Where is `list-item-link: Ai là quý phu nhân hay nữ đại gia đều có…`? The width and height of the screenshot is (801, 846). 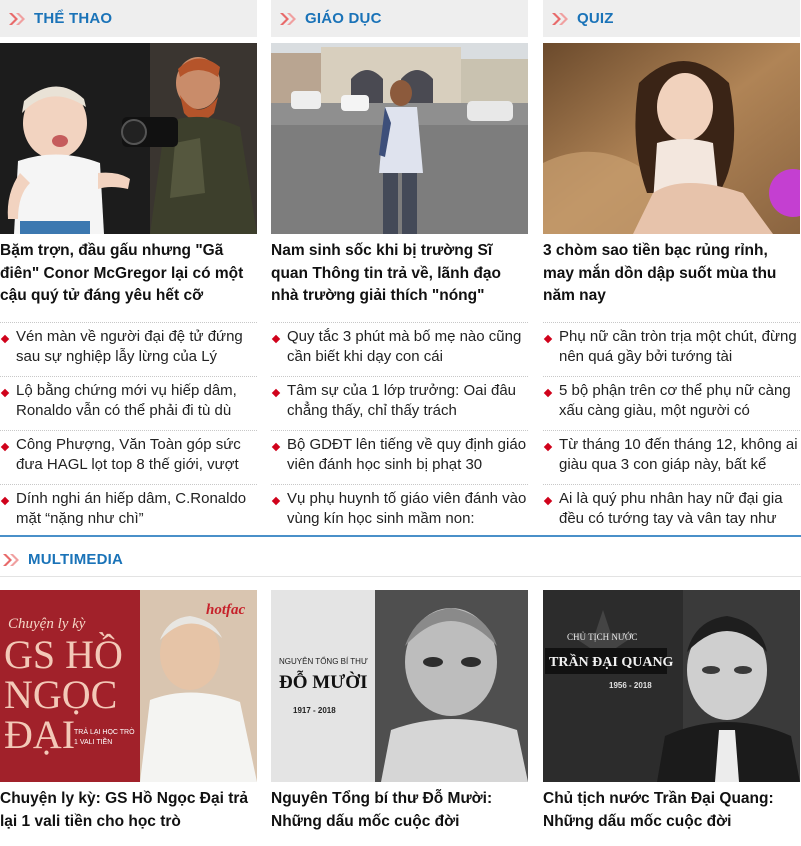 list-item-link: Ai là quý phu nhân hay nữ đại gia đều có… is located at coordinates (679, 509).